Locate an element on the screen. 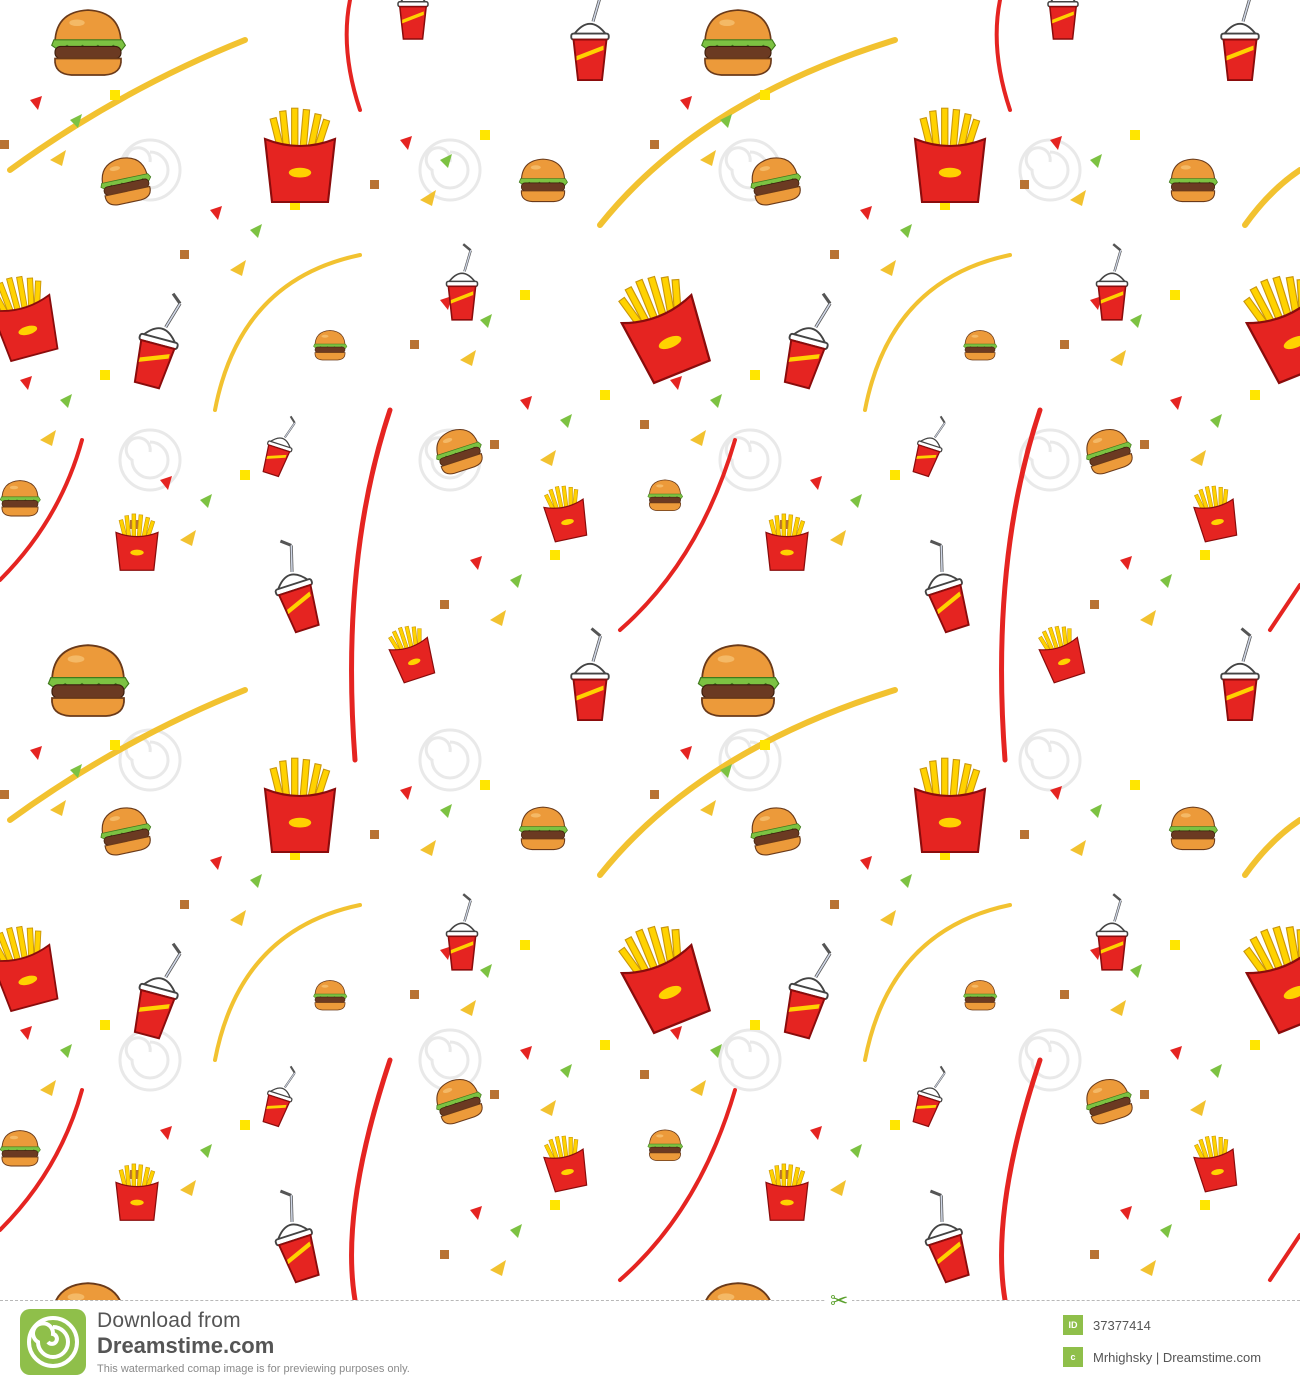  image-id: ID 37377414 is located at coordinates (1107, 1325).